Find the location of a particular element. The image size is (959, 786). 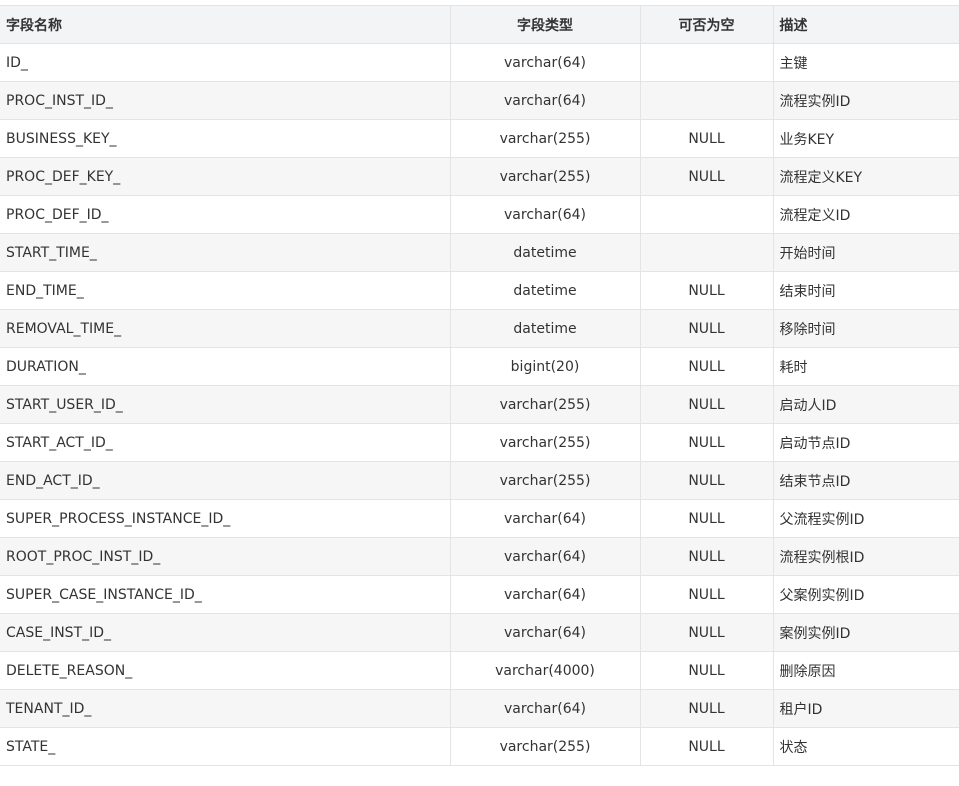

table-row: ID_ varchar(64) 主键 is located at coordinates (479, 62).